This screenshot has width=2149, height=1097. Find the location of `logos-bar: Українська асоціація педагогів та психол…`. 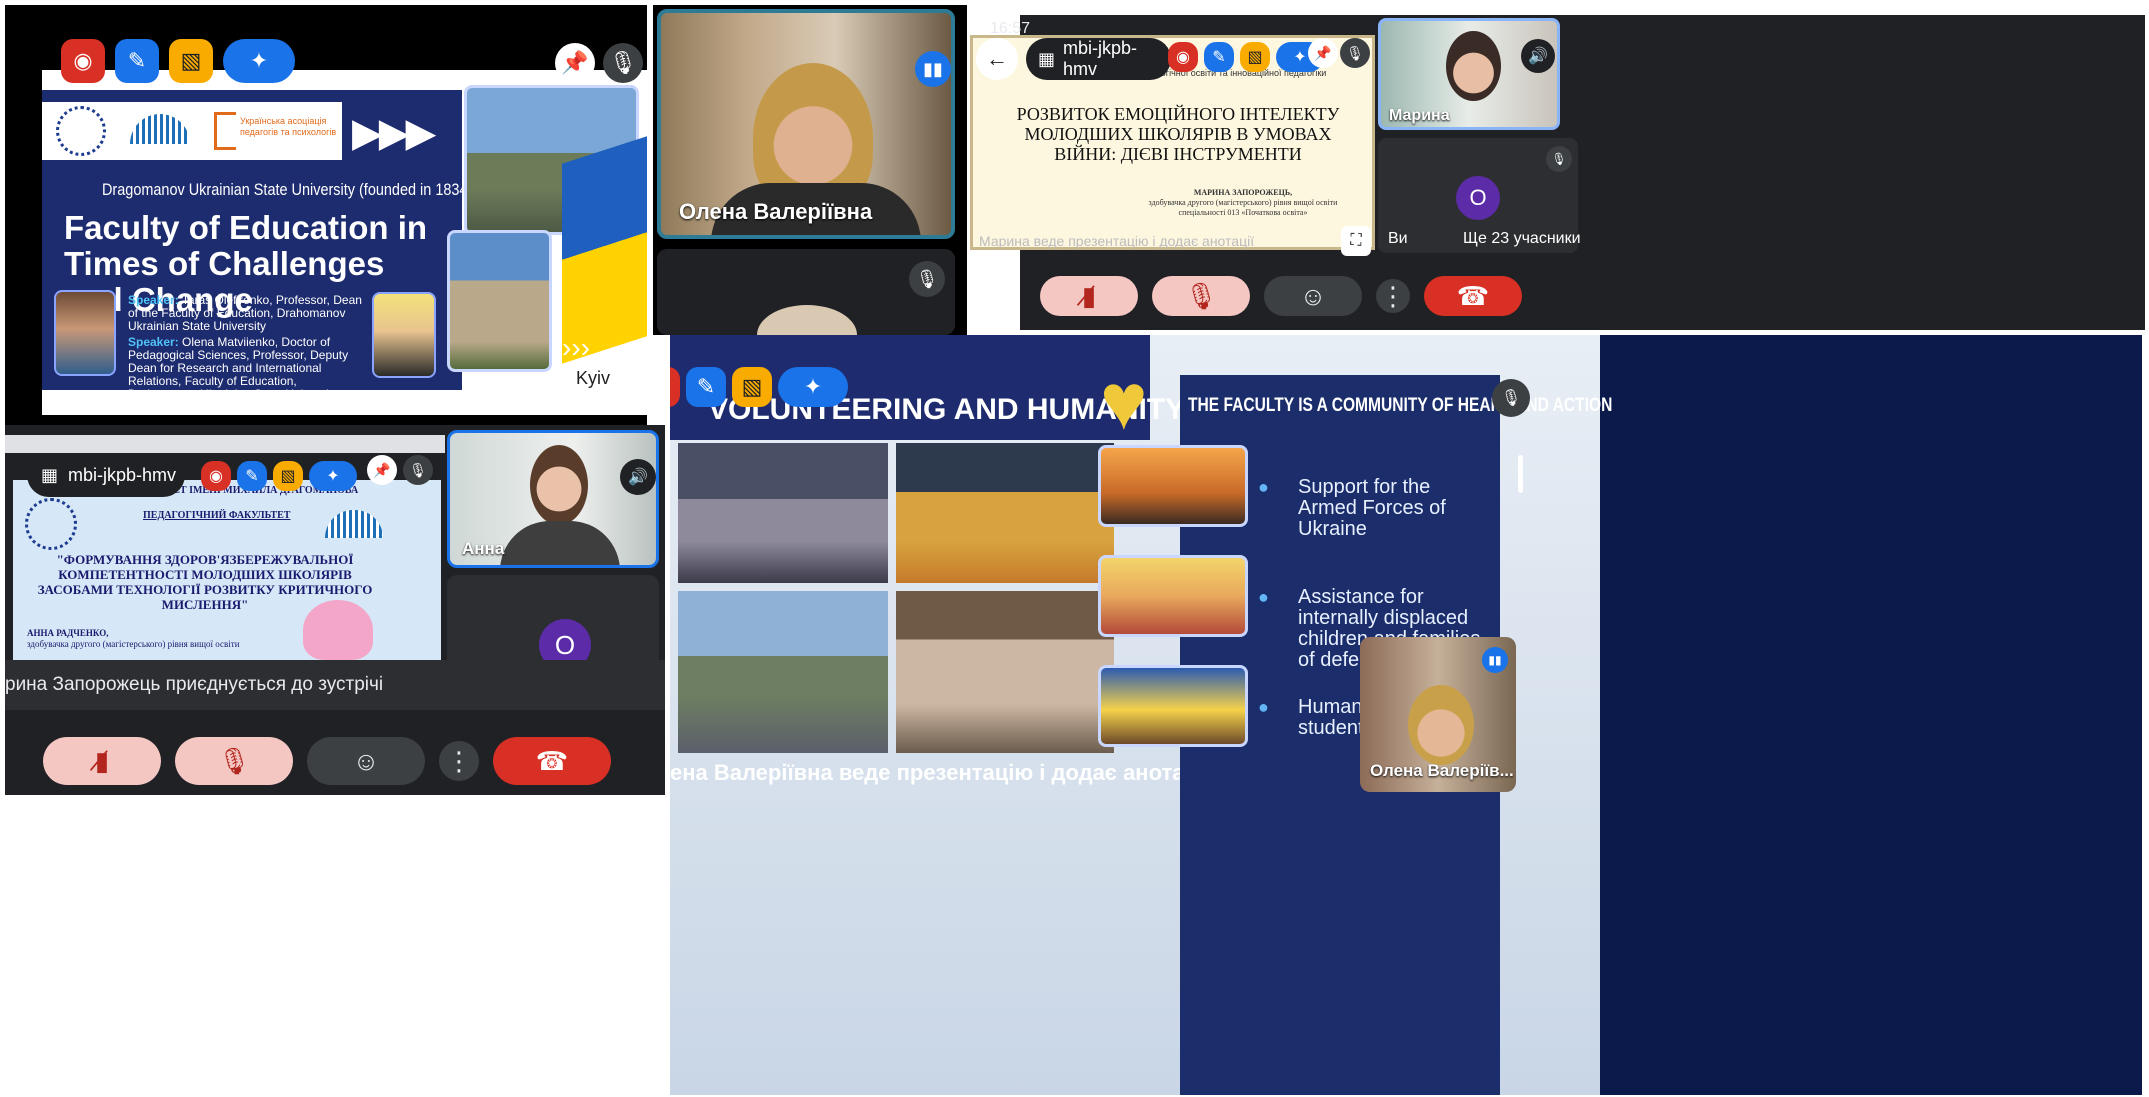

logos-bar: Українська асоціація педагогів та психол… is located at coordinates (192, 131).